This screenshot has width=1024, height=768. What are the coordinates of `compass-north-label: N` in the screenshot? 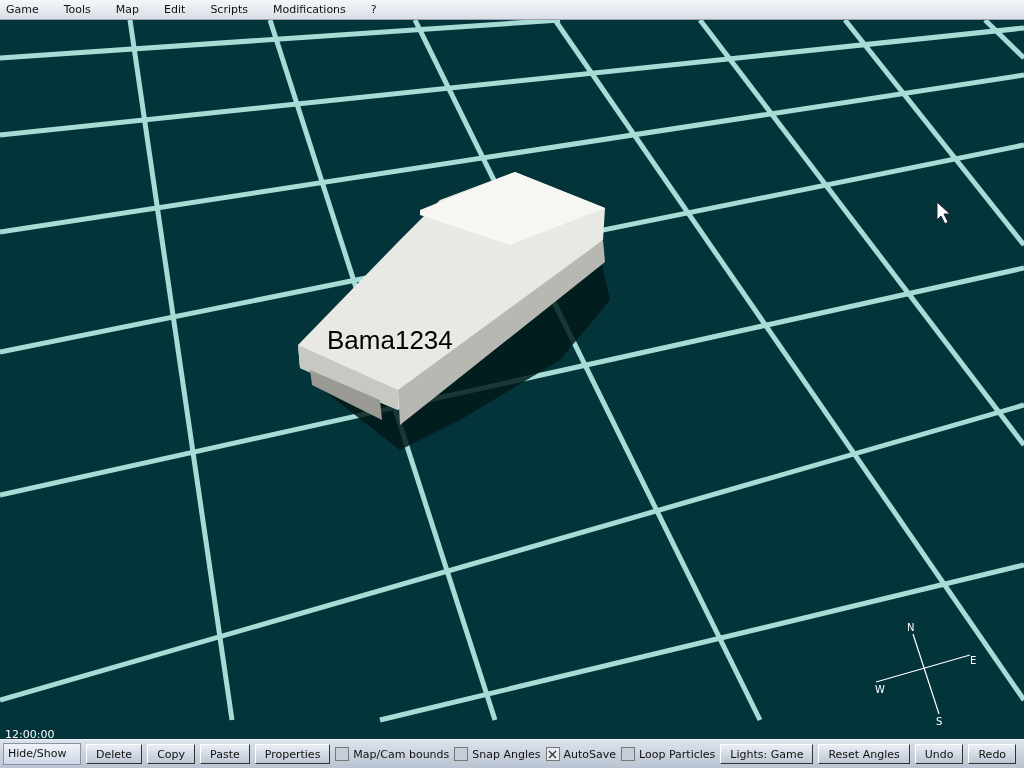 It's located at (911, 627).